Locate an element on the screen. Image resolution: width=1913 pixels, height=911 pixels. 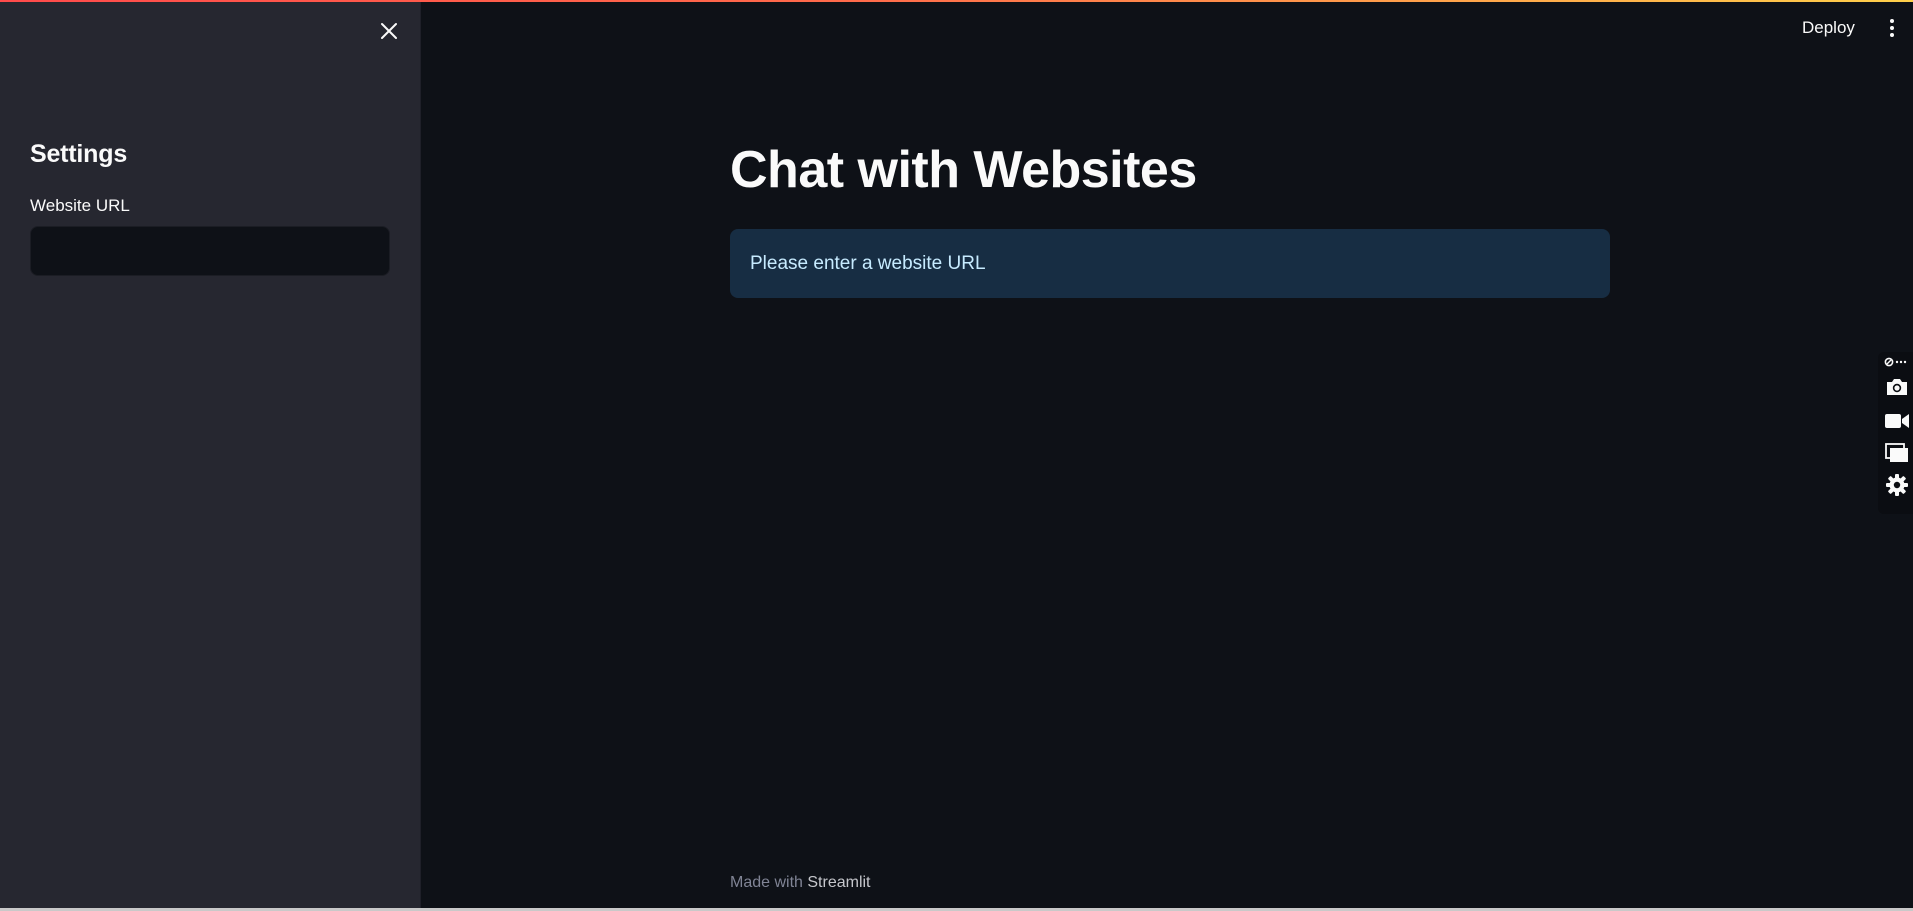
gear-icon is located at coordinates (1897, 485).